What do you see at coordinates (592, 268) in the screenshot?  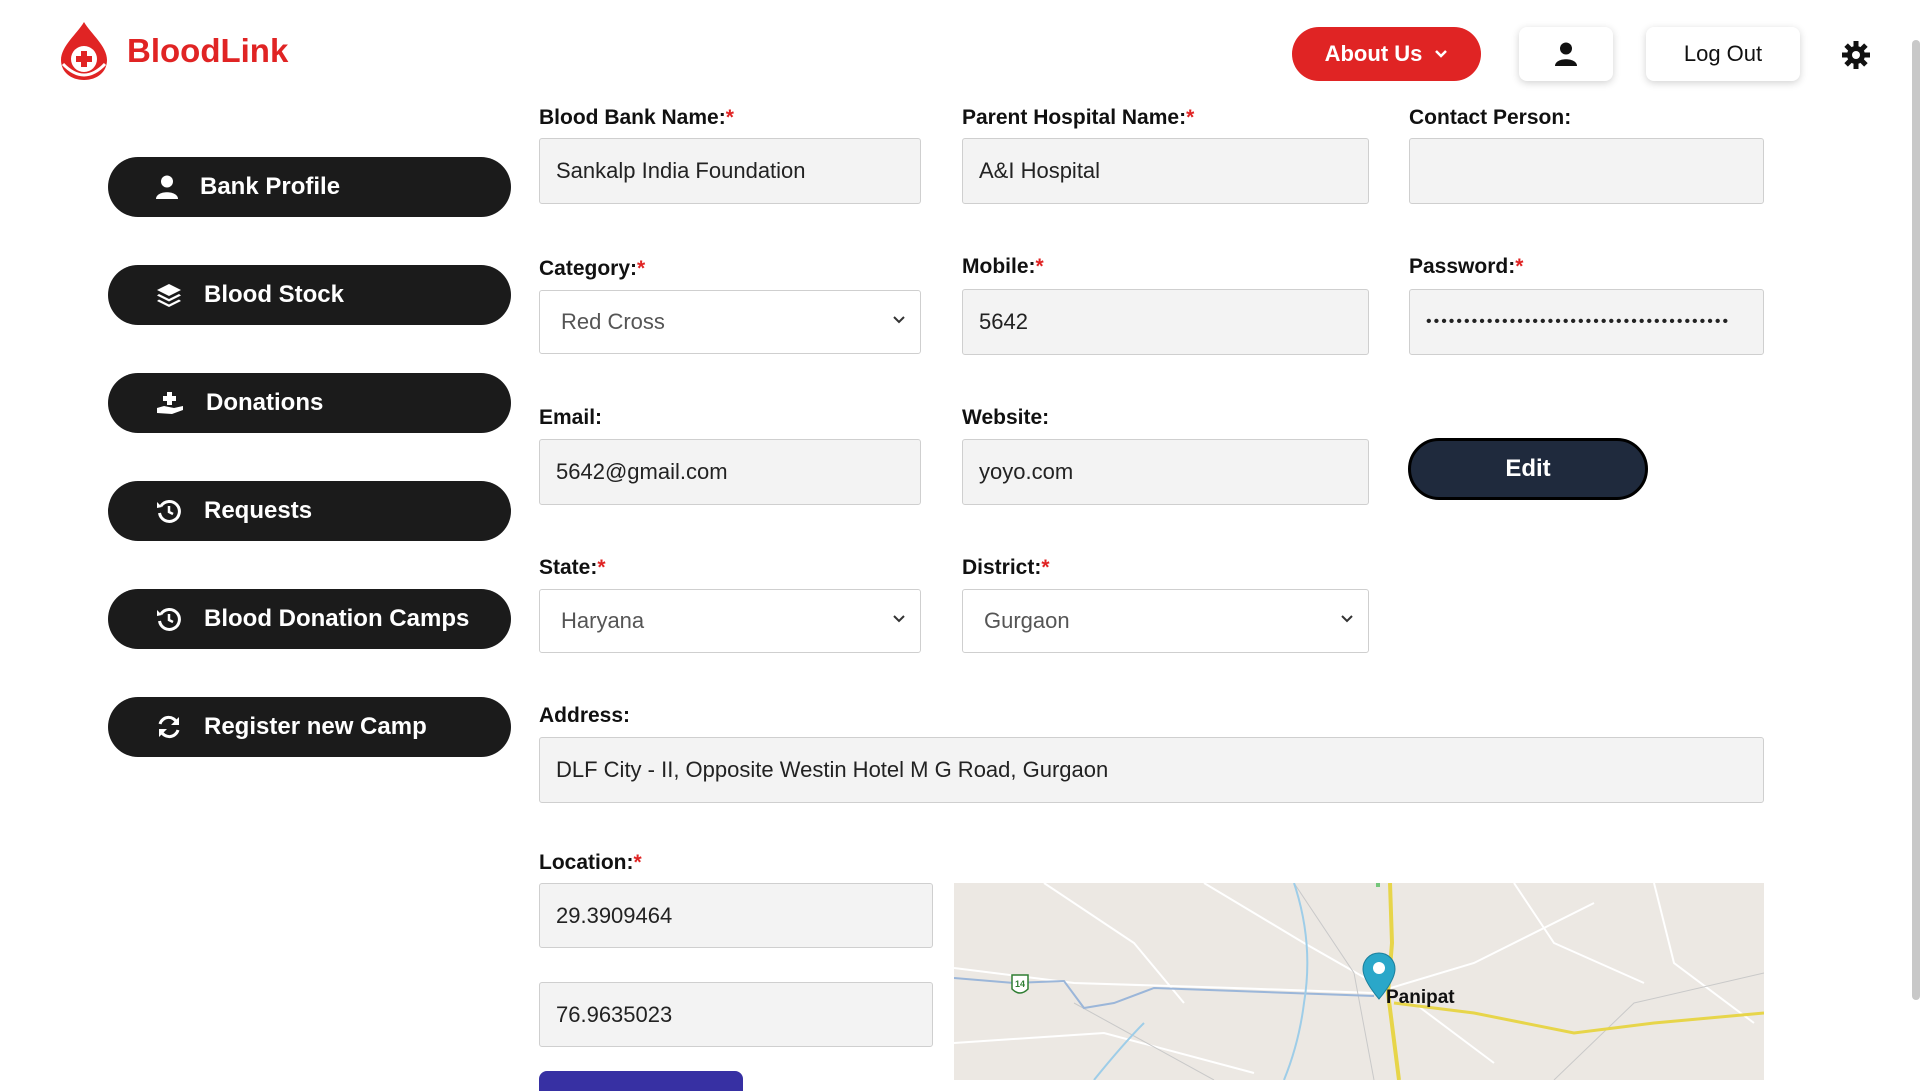 I see `category-label: Category:*` at bounding box center [592, 268].